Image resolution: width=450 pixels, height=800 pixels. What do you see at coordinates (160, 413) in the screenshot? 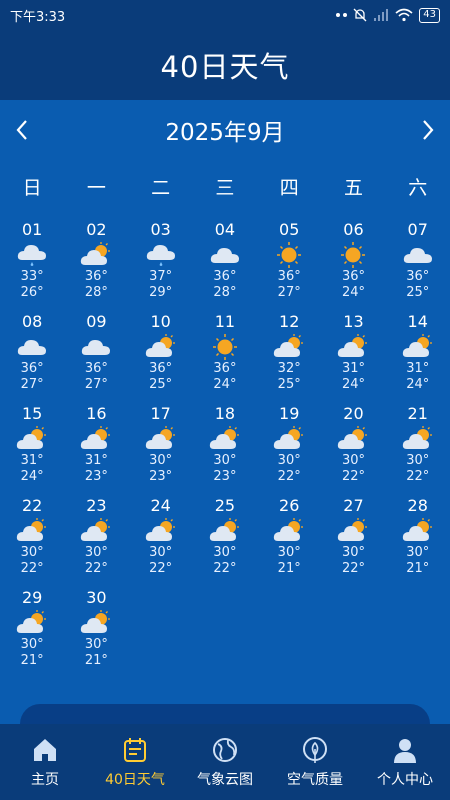
I see `day-number: 17` at bounding box center [160, 413].